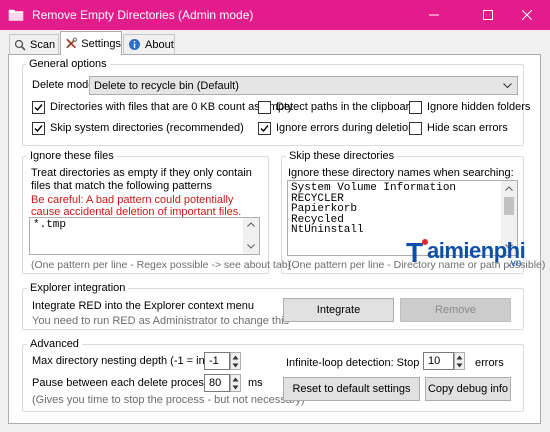  I want to click on zero-kb-checkbox, so click(38, 107).